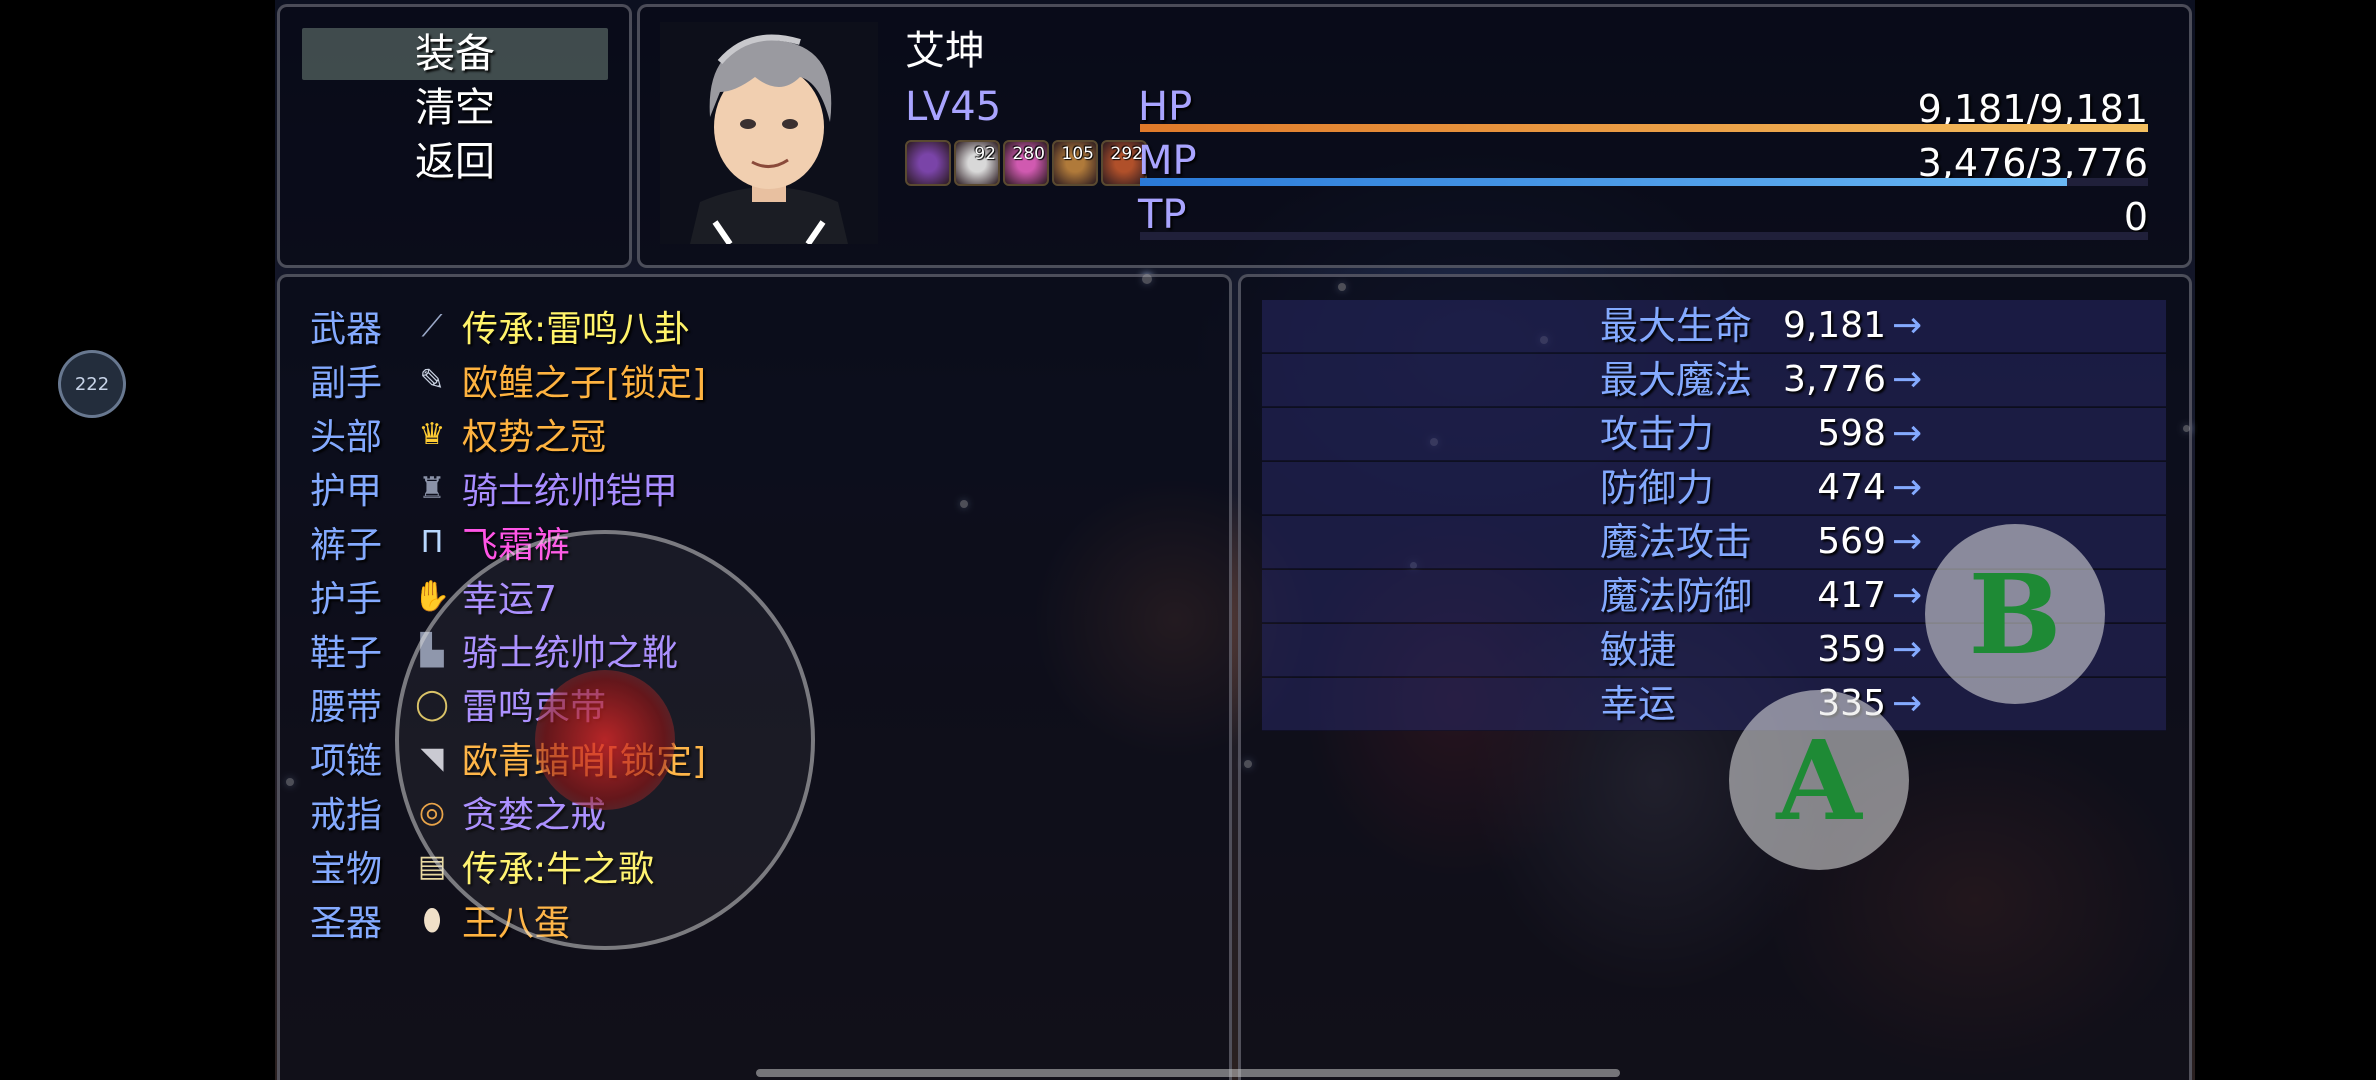  I want to click on hp-gauge-fill, so click(1644, 128).